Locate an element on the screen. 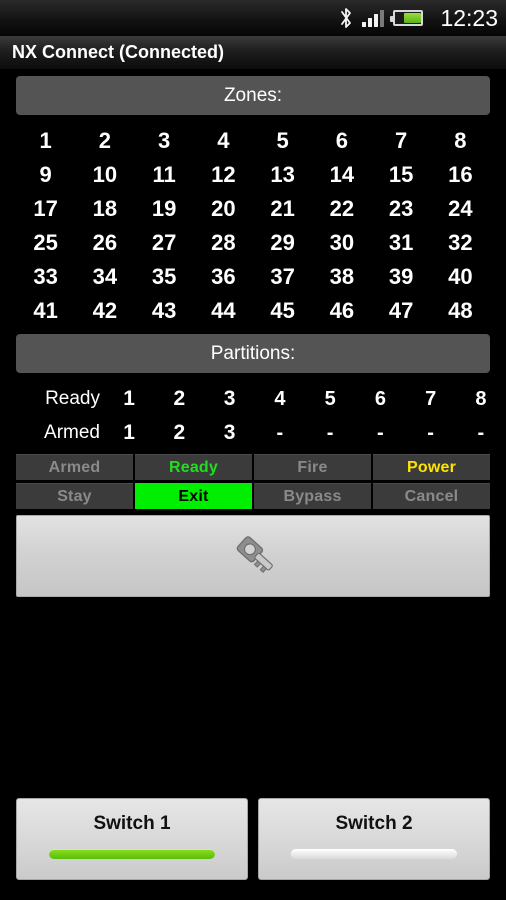 Image resolution: width=506 pixels, height=900 pixels. zone-cell: 10 is located at coordinates (104, 175).